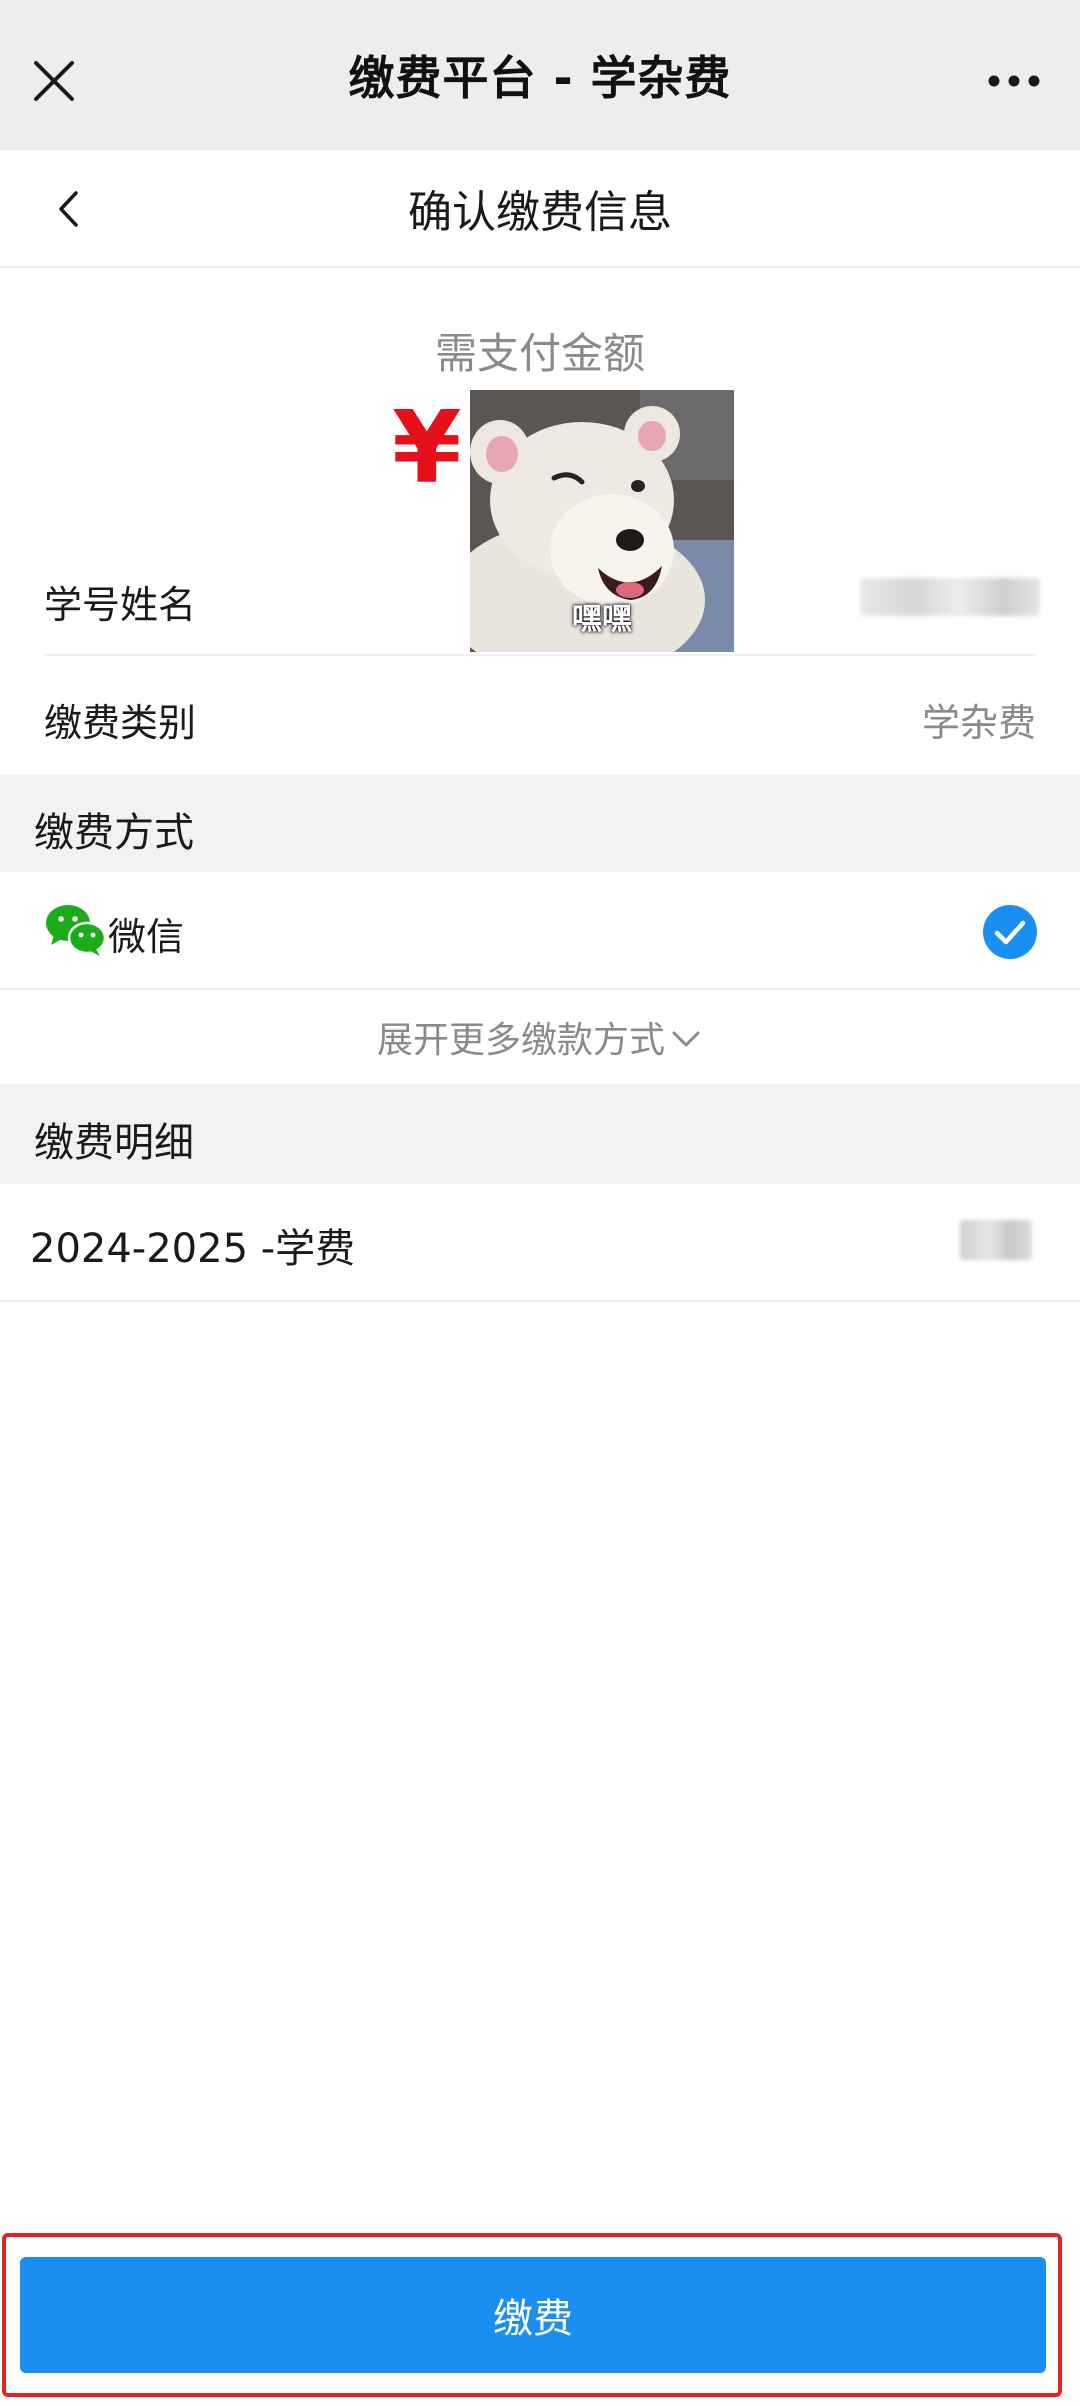  I want to click on category-value: 学杂费, so click(978, 723).